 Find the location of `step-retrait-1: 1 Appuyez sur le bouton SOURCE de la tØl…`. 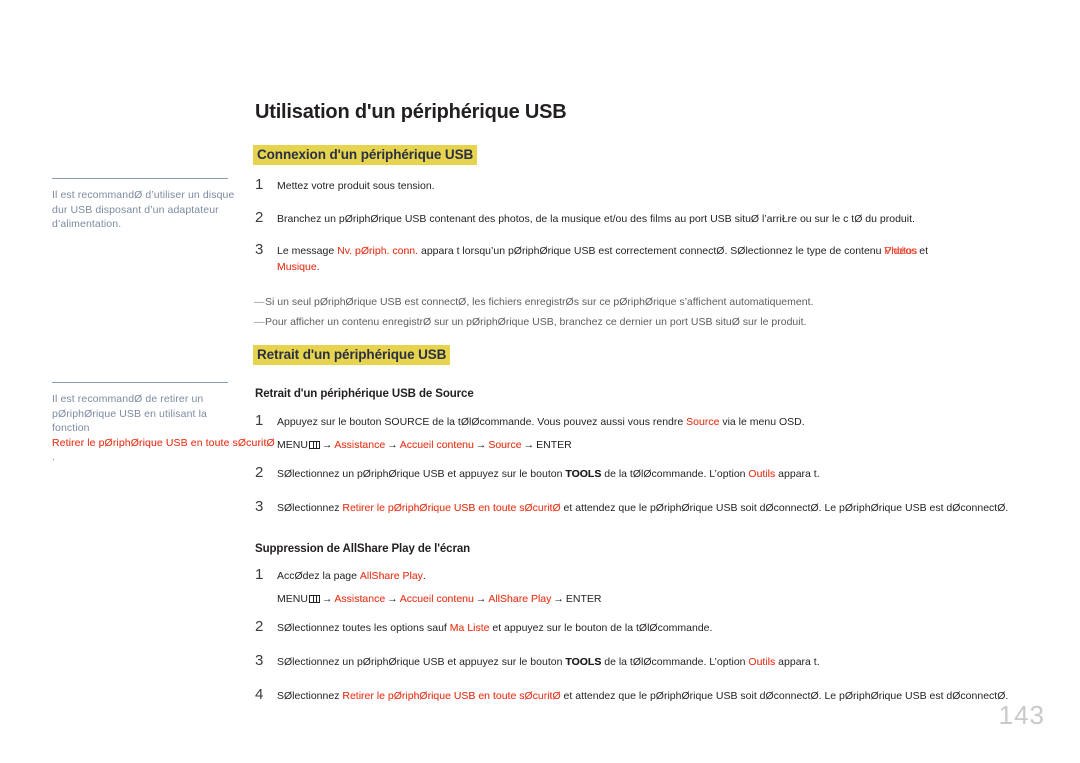

step-retrait-1: 1 Appuyez sur le bouton SOURCE de la tØl… is located at coordinates (650, 432).